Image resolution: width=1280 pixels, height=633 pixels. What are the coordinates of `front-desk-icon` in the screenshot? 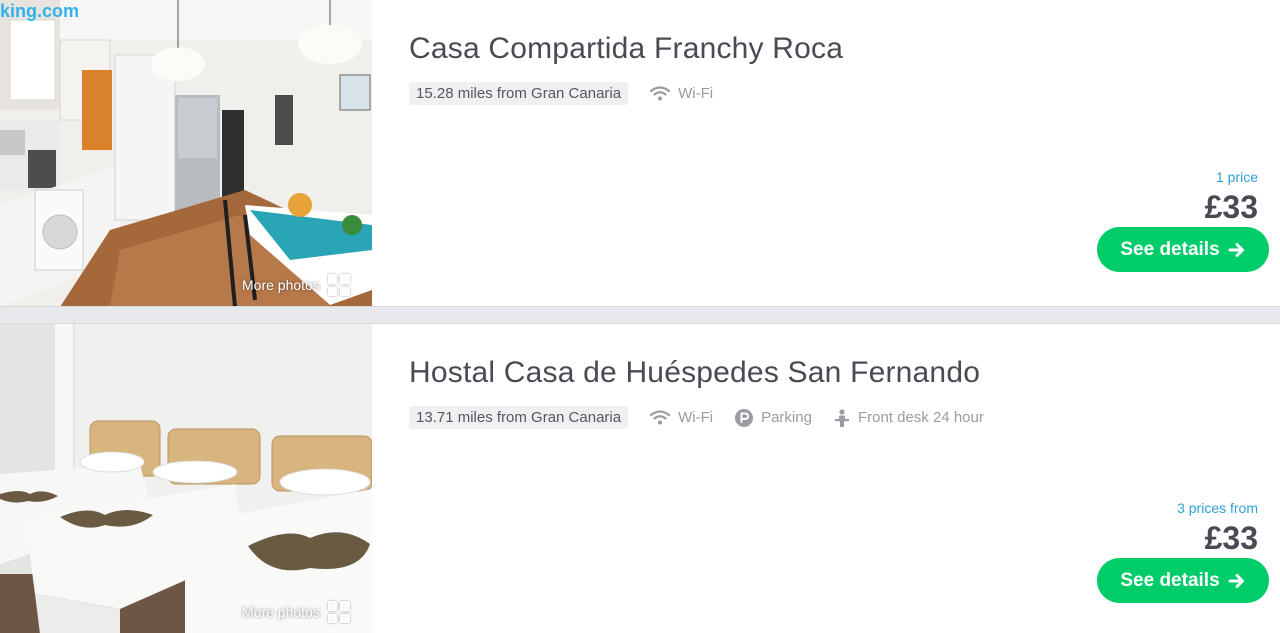 It's located at (841, 417).